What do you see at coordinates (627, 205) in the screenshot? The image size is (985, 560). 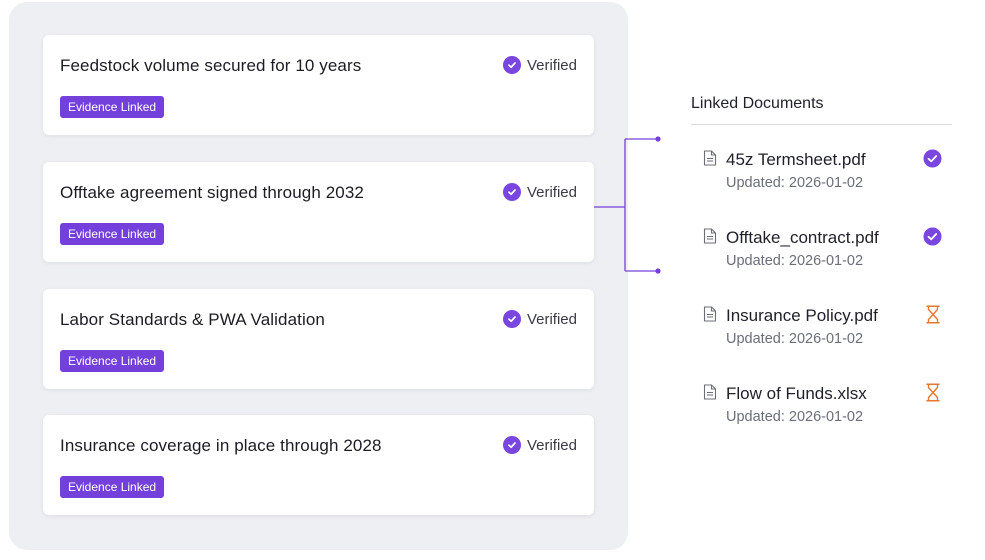 I see `link-connector` at bounding box center [627, 205].